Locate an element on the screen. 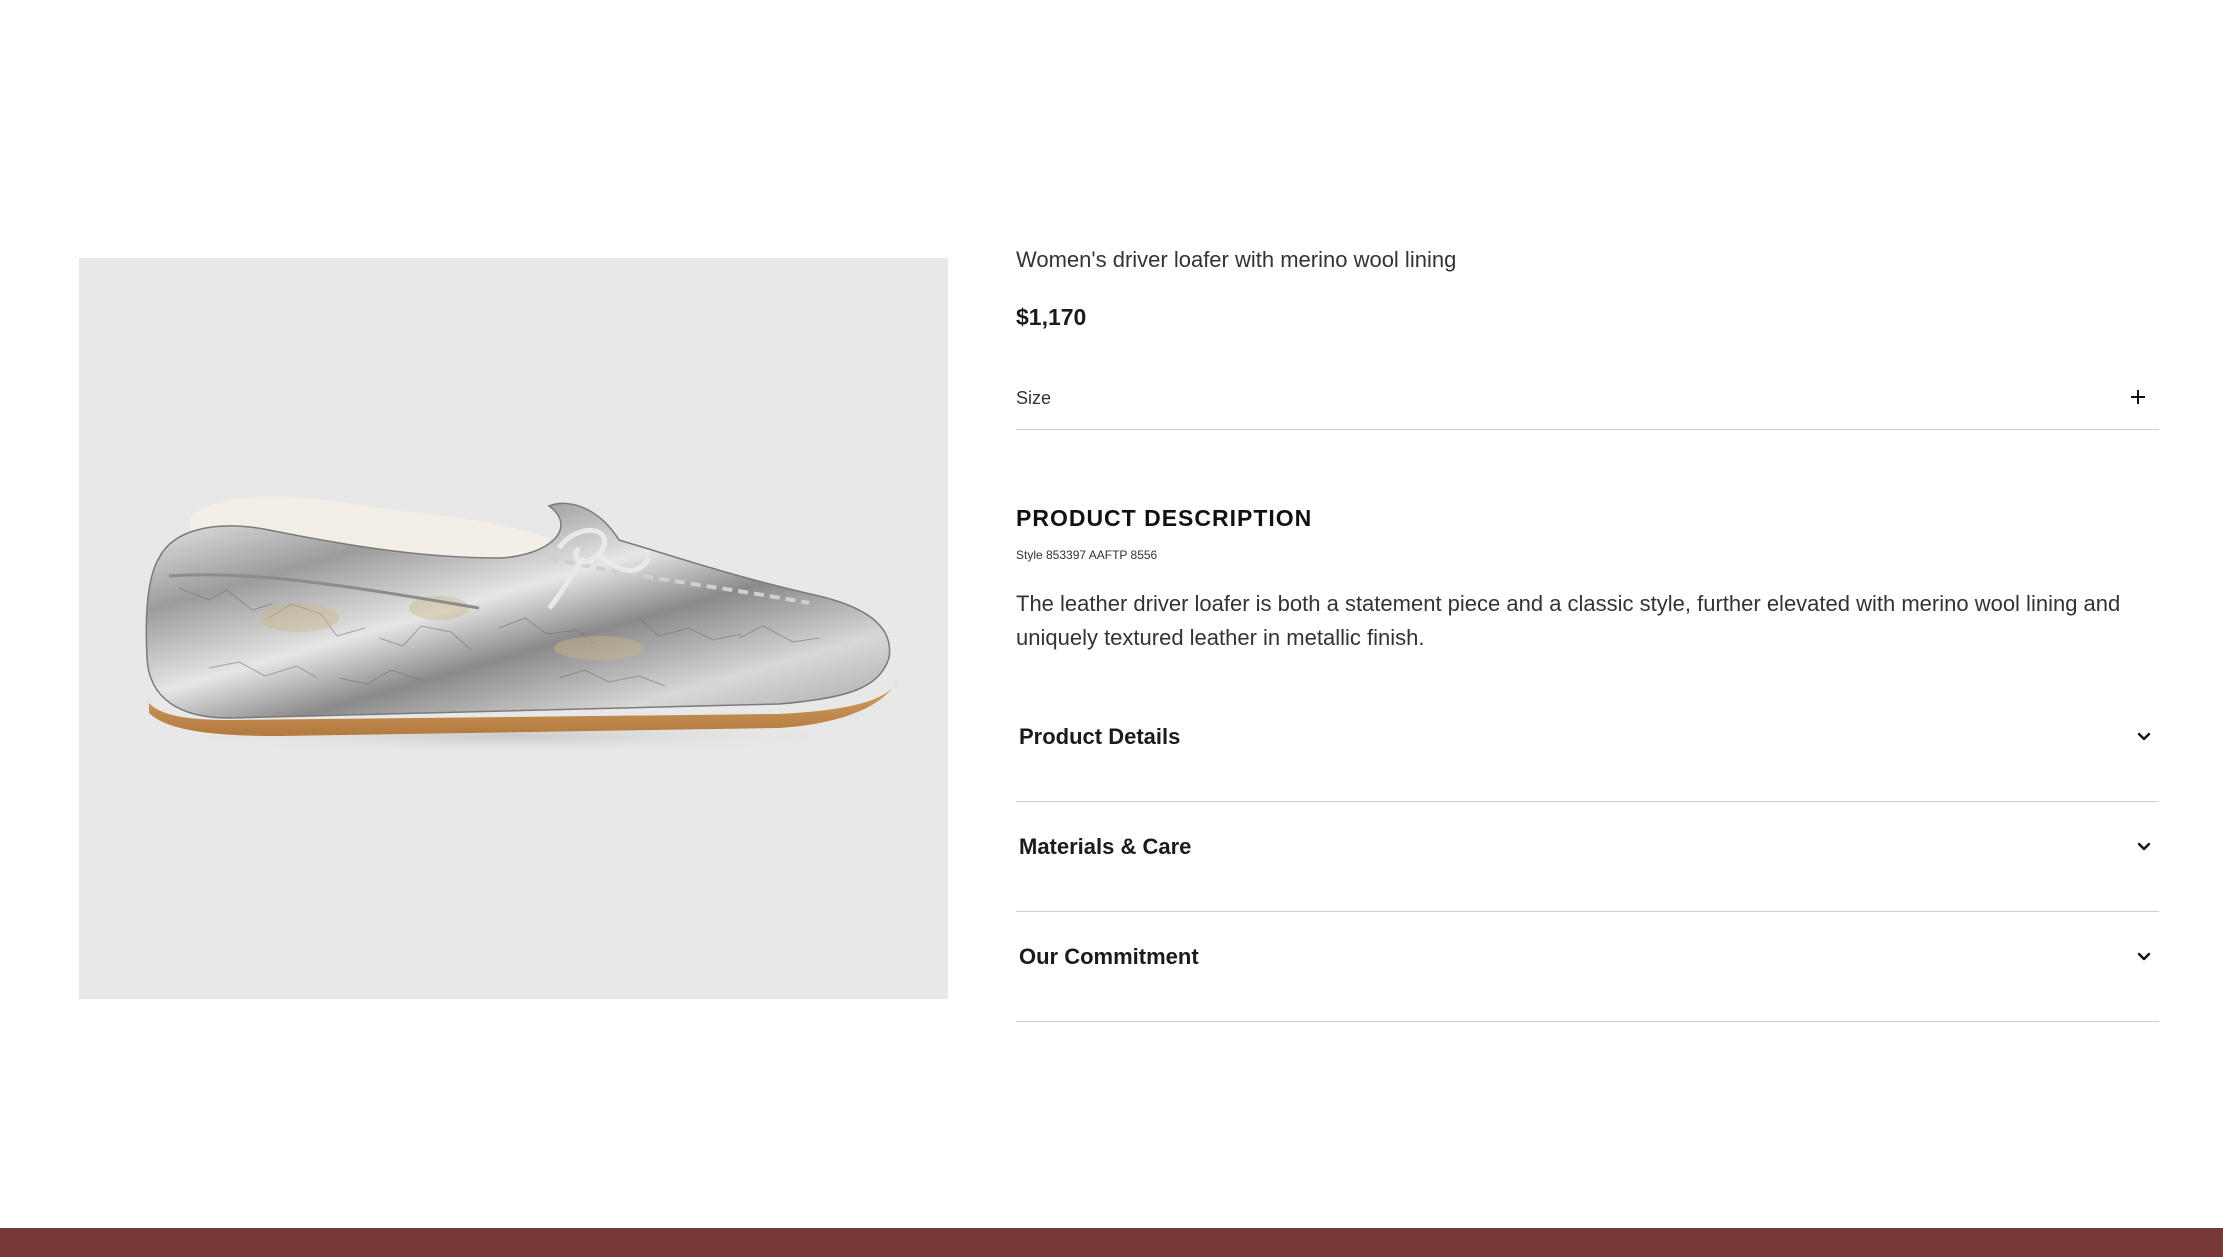 Image resolution: width=2223 pixels, height=1257 pixels. size-selector: Size is located at coordinates (1587, 405).